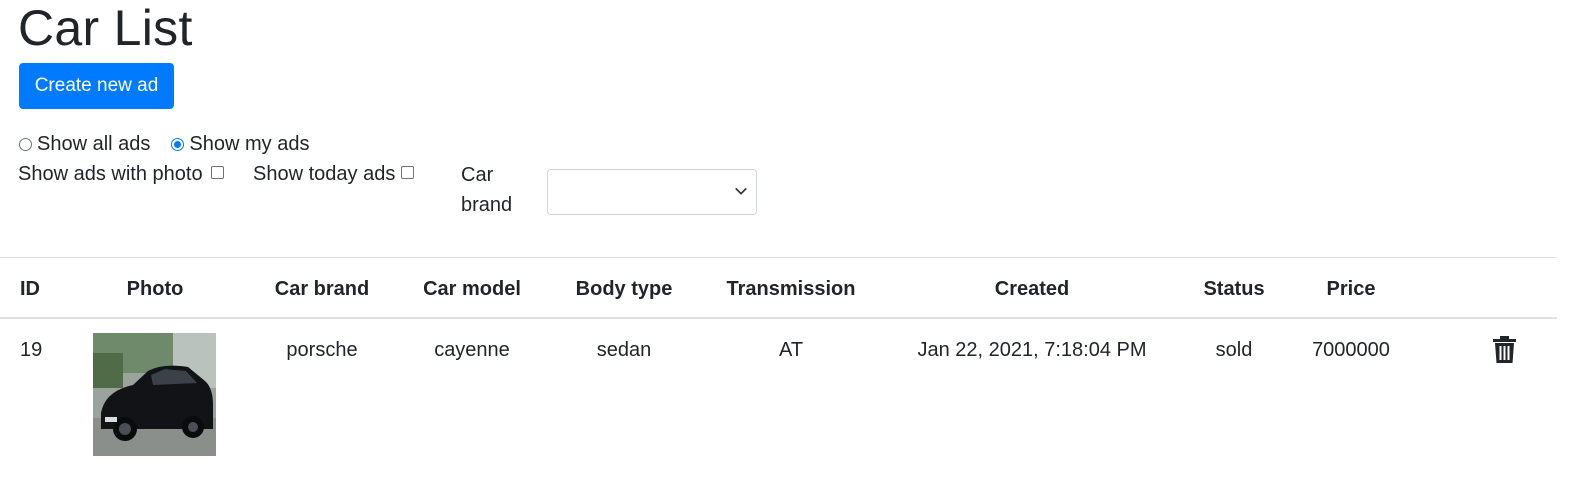  What do you see at coordinates (322, 289) in the screenshot?
I see `header-car-brand: Car brand` at bounding box center [322, 289].